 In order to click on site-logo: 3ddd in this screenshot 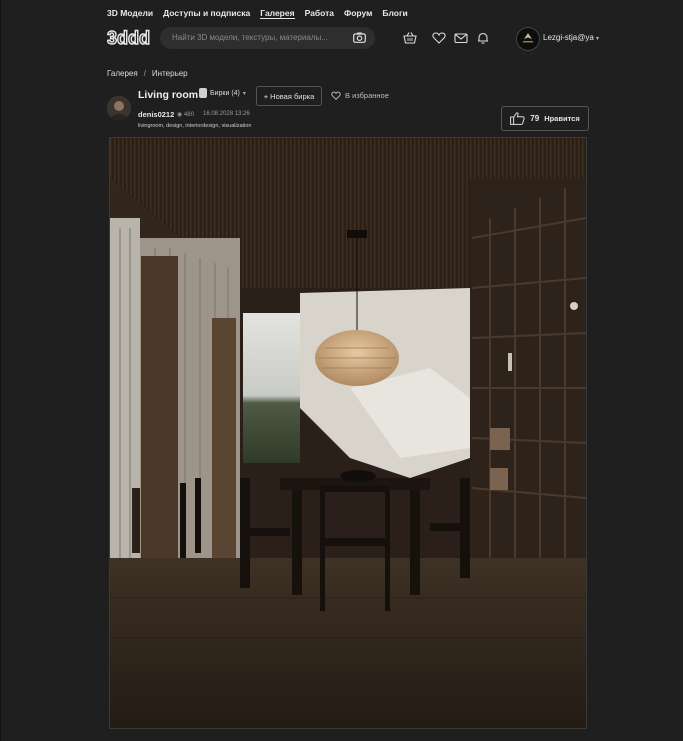, I will do `click(130, 38)`.